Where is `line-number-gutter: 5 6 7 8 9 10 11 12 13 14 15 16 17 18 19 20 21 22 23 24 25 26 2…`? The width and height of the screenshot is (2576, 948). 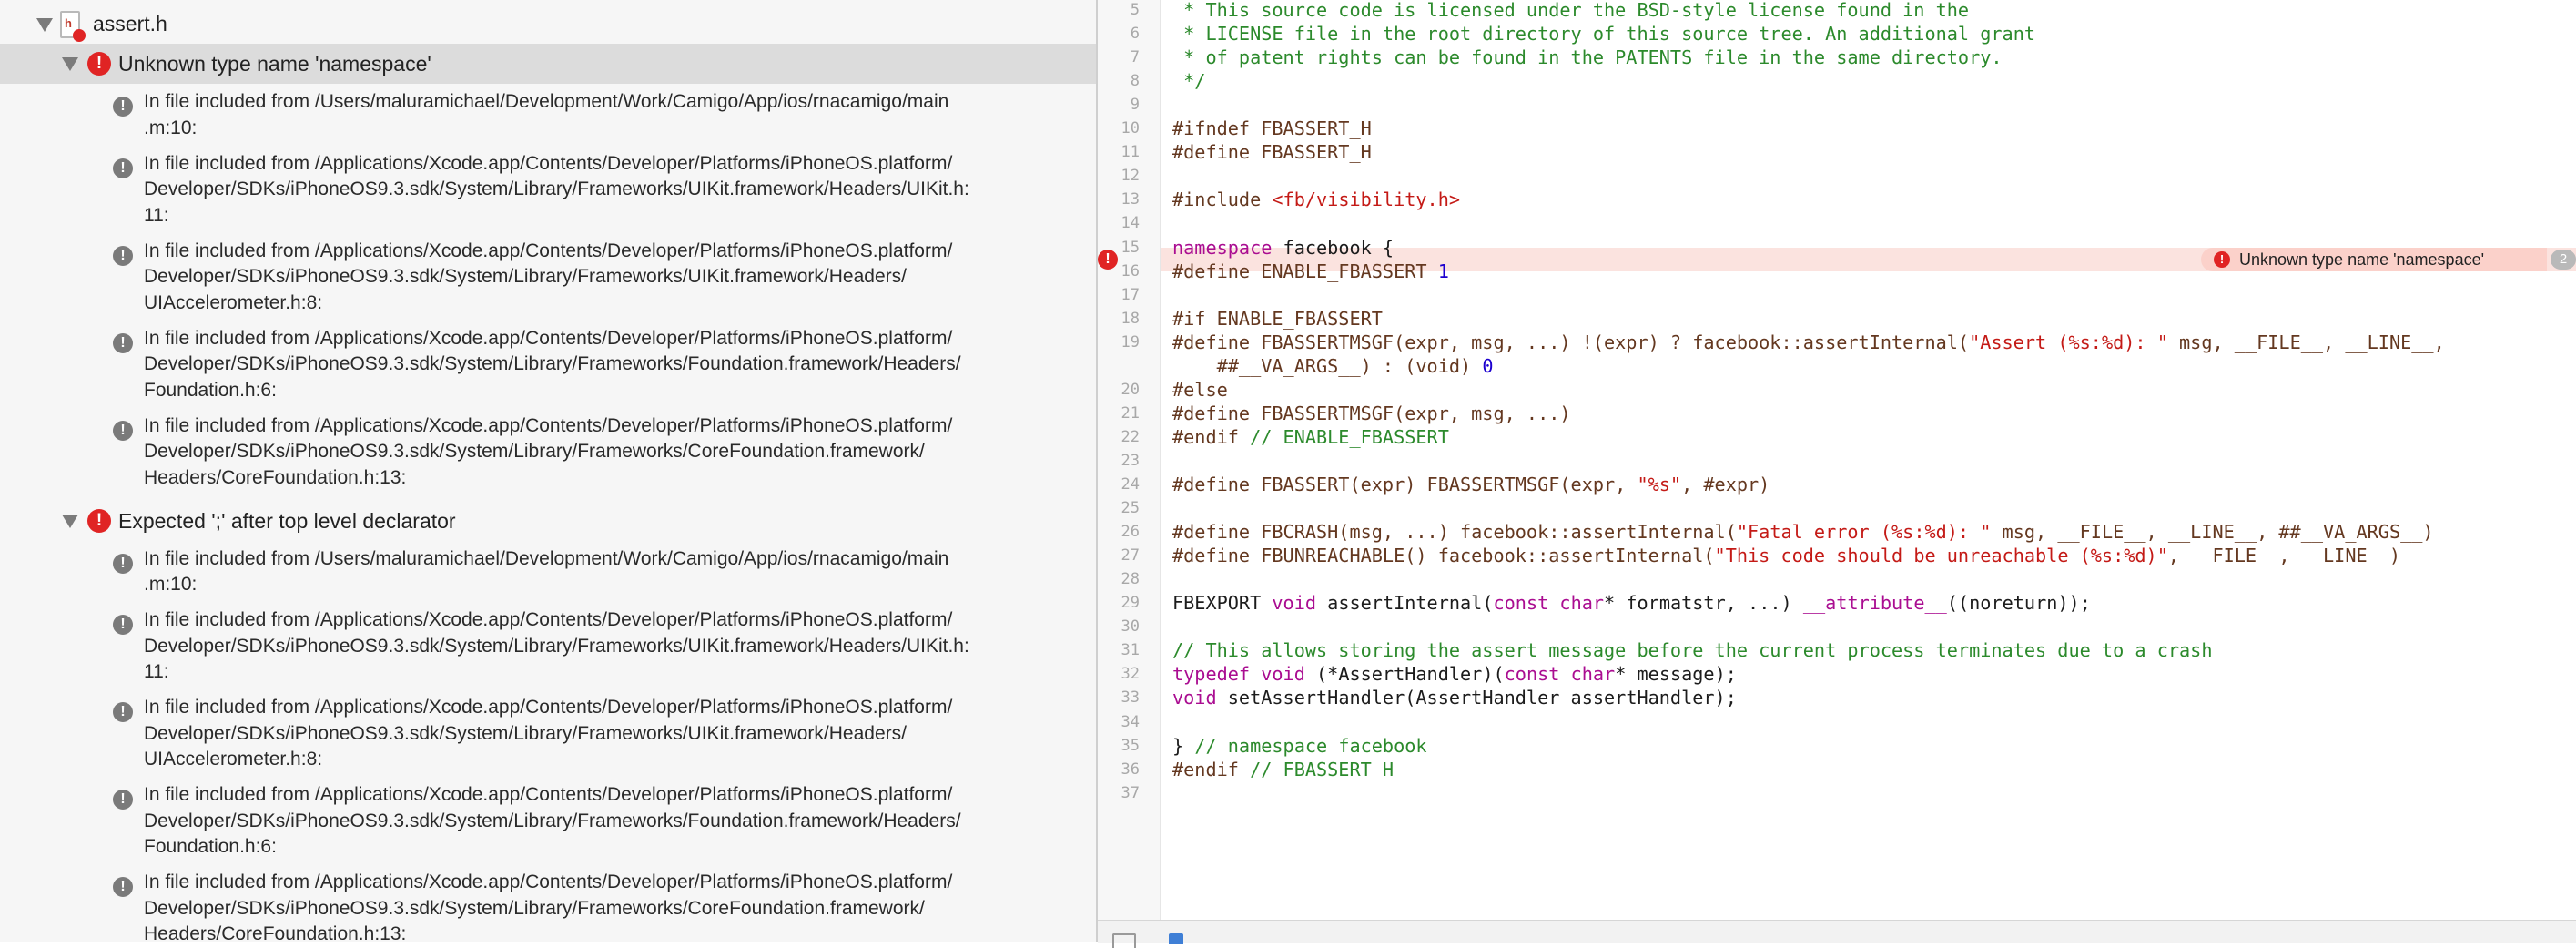
line-number-gutter: 5 6 7 8 9 10 11 12 13 14 15 16 17 18 19 20 21 22 23 24 25 26 2… is located at coordinates (1129, 460).